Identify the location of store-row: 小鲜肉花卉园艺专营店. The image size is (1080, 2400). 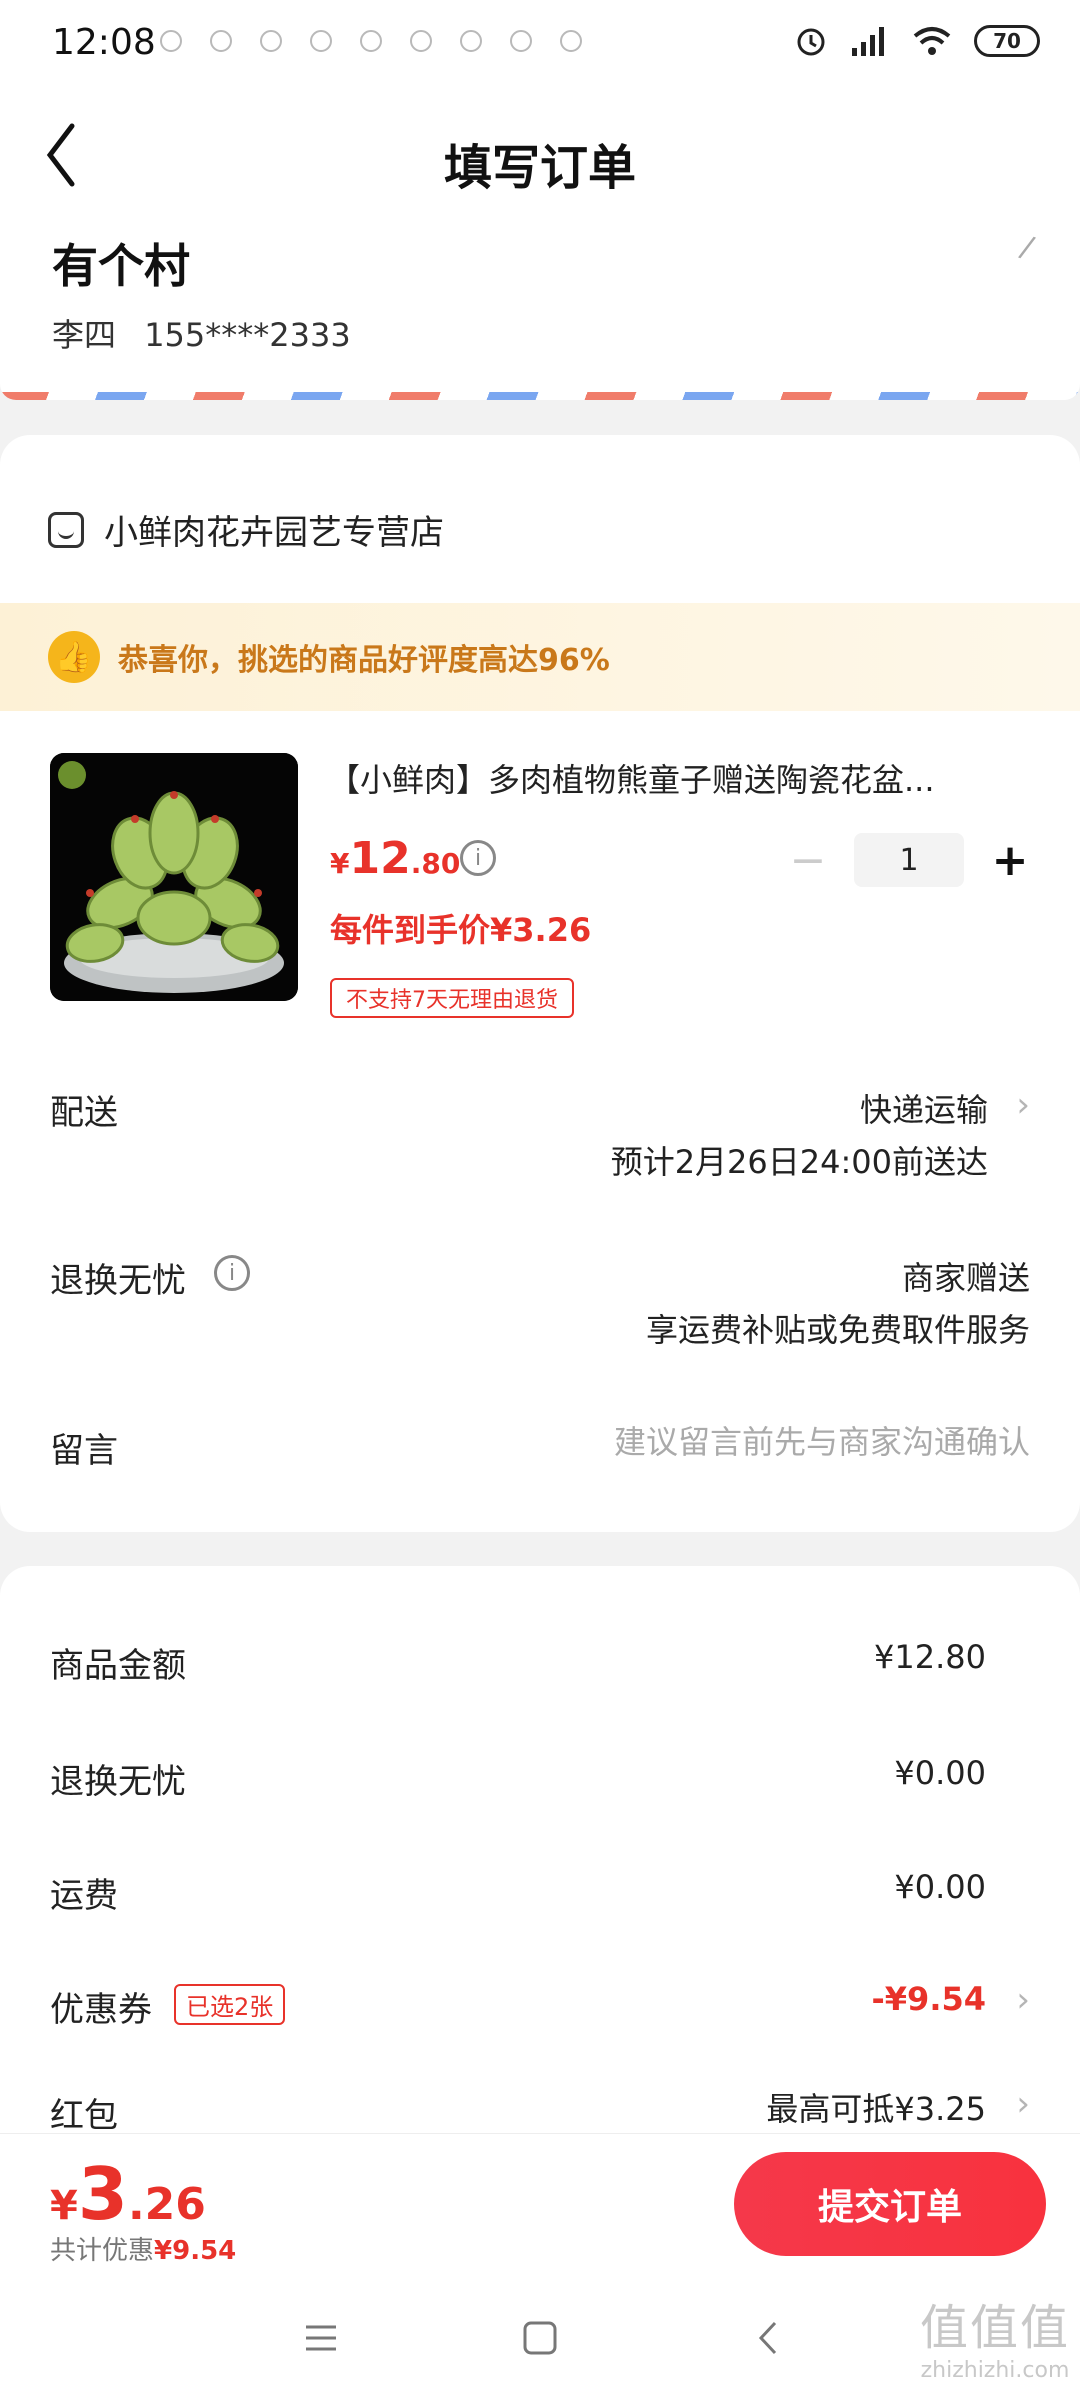
(246, 529).